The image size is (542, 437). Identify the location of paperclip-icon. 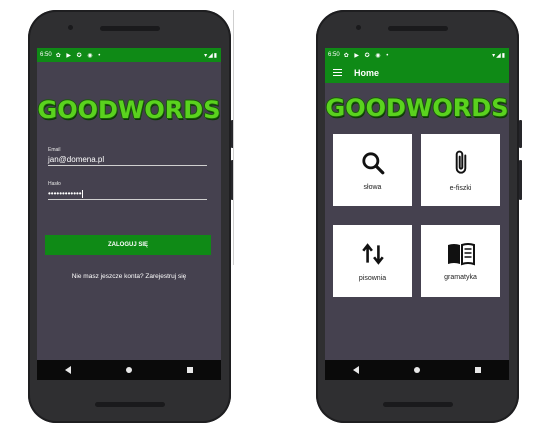
(460, 162).